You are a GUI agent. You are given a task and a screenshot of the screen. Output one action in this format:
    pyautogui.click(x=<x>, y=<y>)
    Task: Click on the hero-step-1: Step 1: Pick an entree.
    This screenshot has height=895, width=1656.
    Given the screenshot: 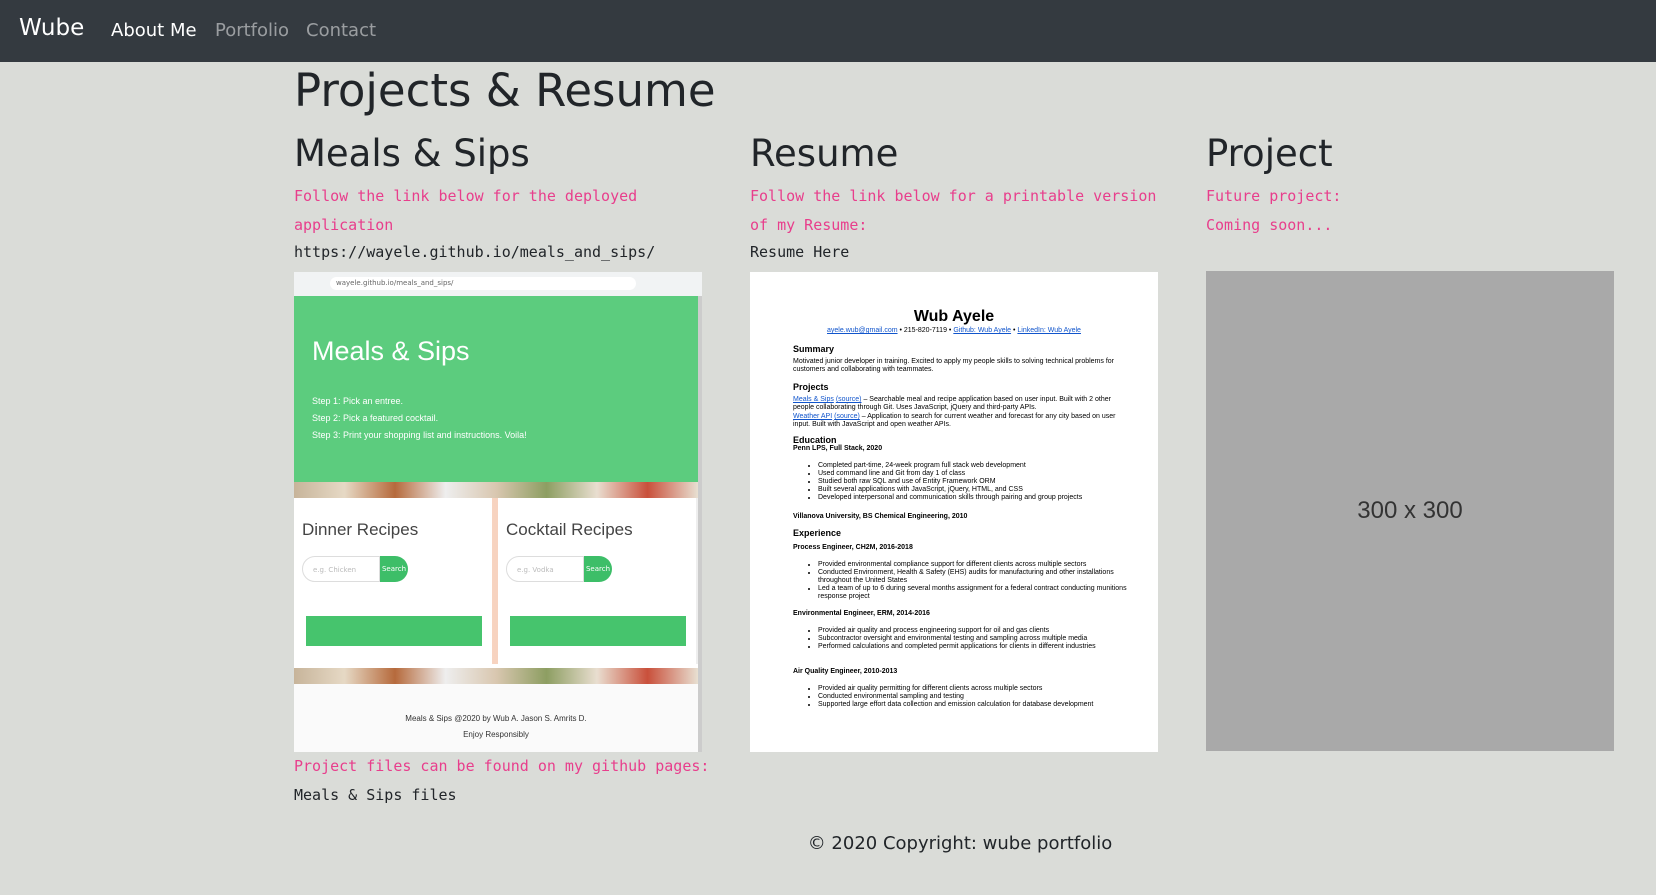 What is the action you would take?
    pyautogui.click(x=358, y=401)
    